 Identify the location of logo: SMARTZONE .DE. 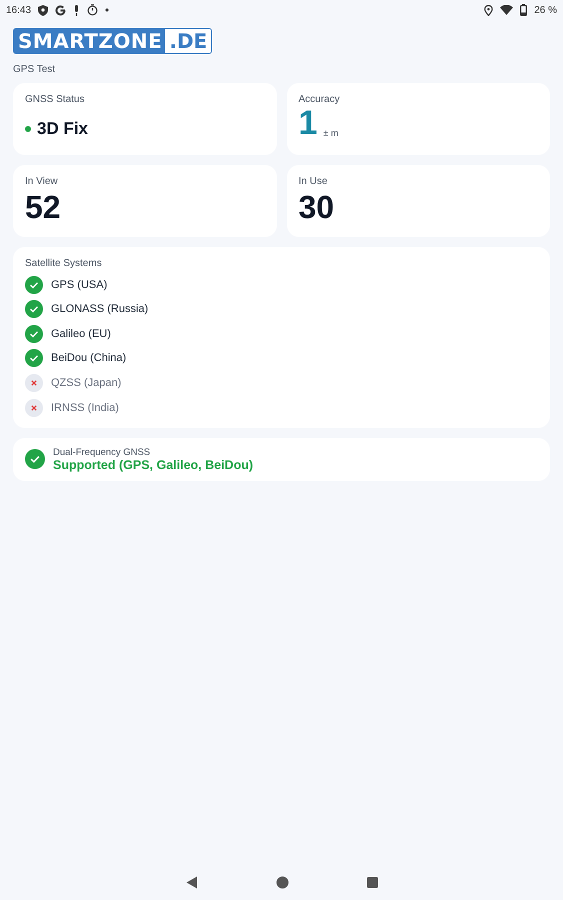
(112, 41).